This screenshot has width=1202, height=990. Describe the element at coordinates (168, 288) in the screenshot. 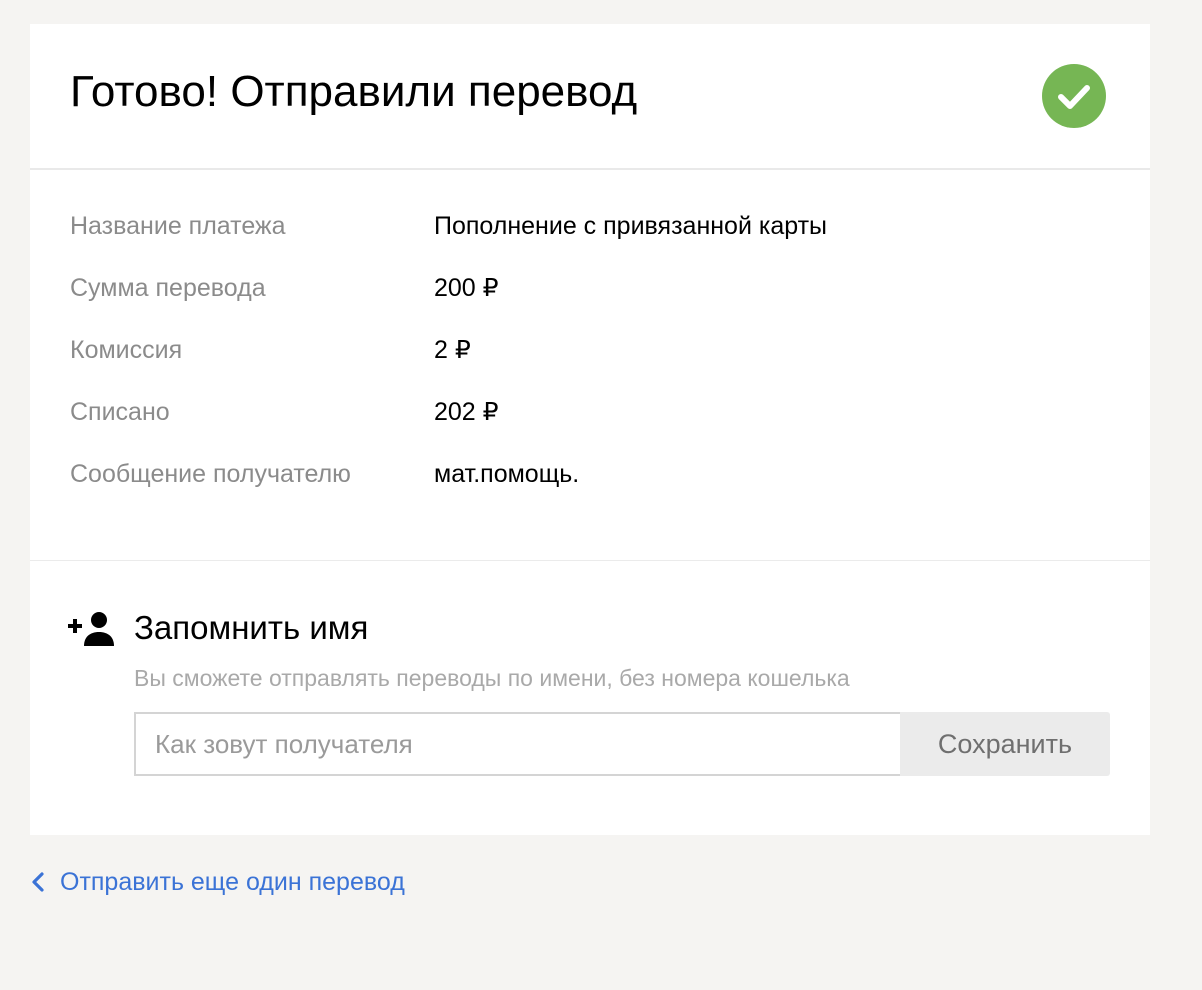

I see `detail-label: Сумма перевода` at that location.